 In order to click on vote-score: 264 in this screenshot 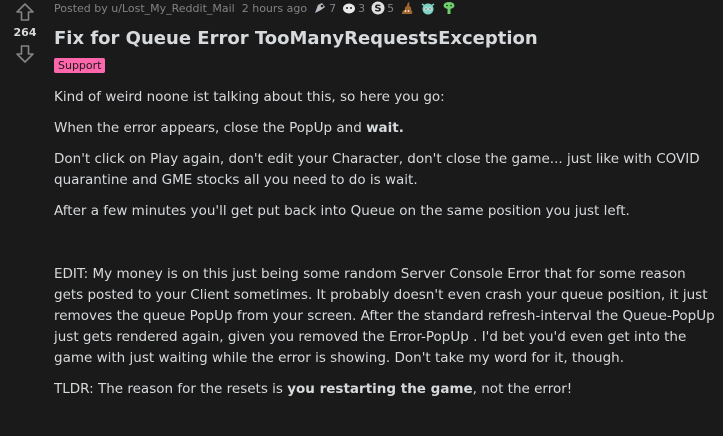, I will do `click(25, 32)`.